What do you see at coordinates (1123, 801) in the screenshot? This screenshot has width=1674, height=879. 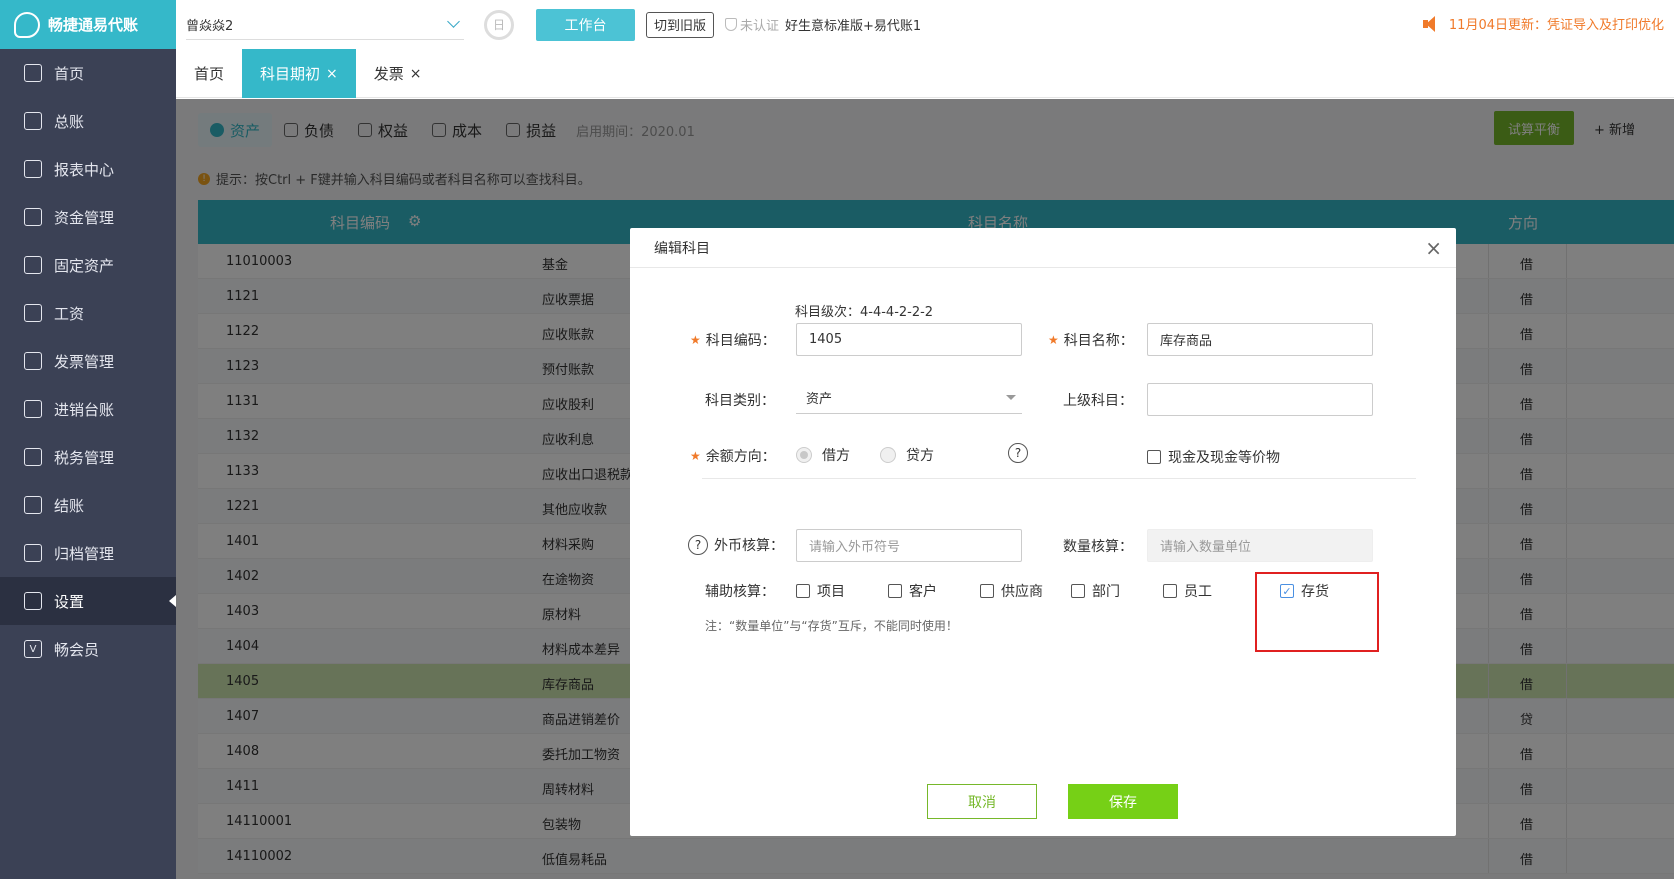 I see `save-button: 保存` at bounding box center [1123, 801].